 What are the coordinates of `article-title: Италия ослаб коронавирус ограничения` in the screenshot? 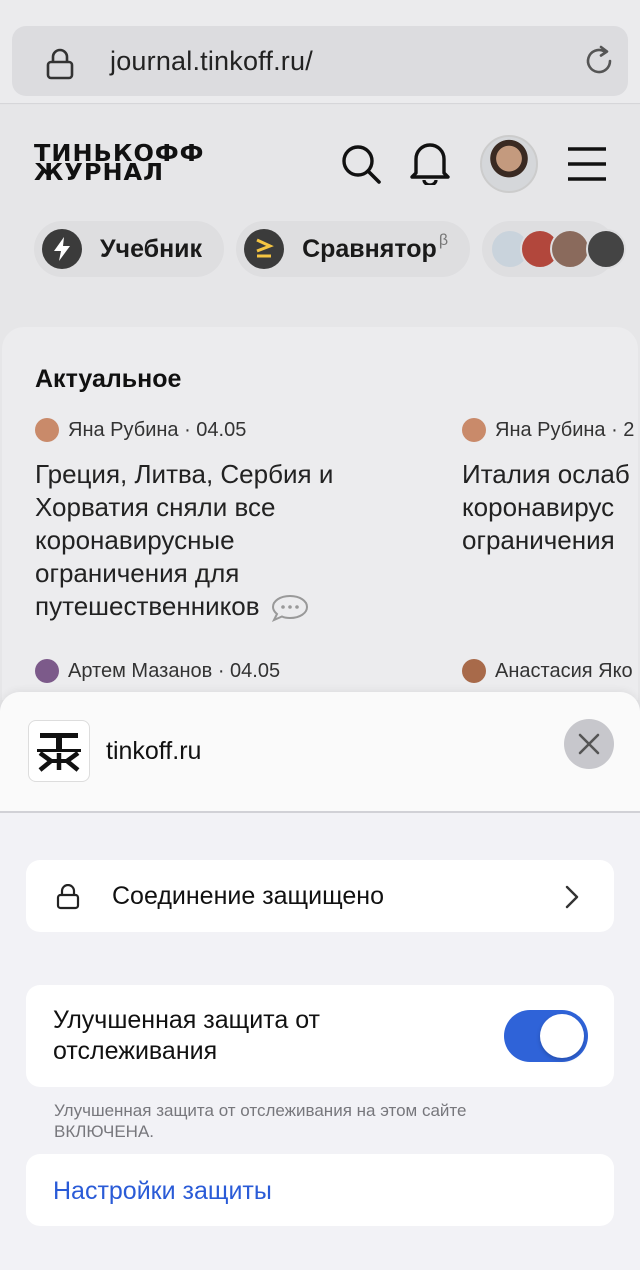 It's located at (551, 508).